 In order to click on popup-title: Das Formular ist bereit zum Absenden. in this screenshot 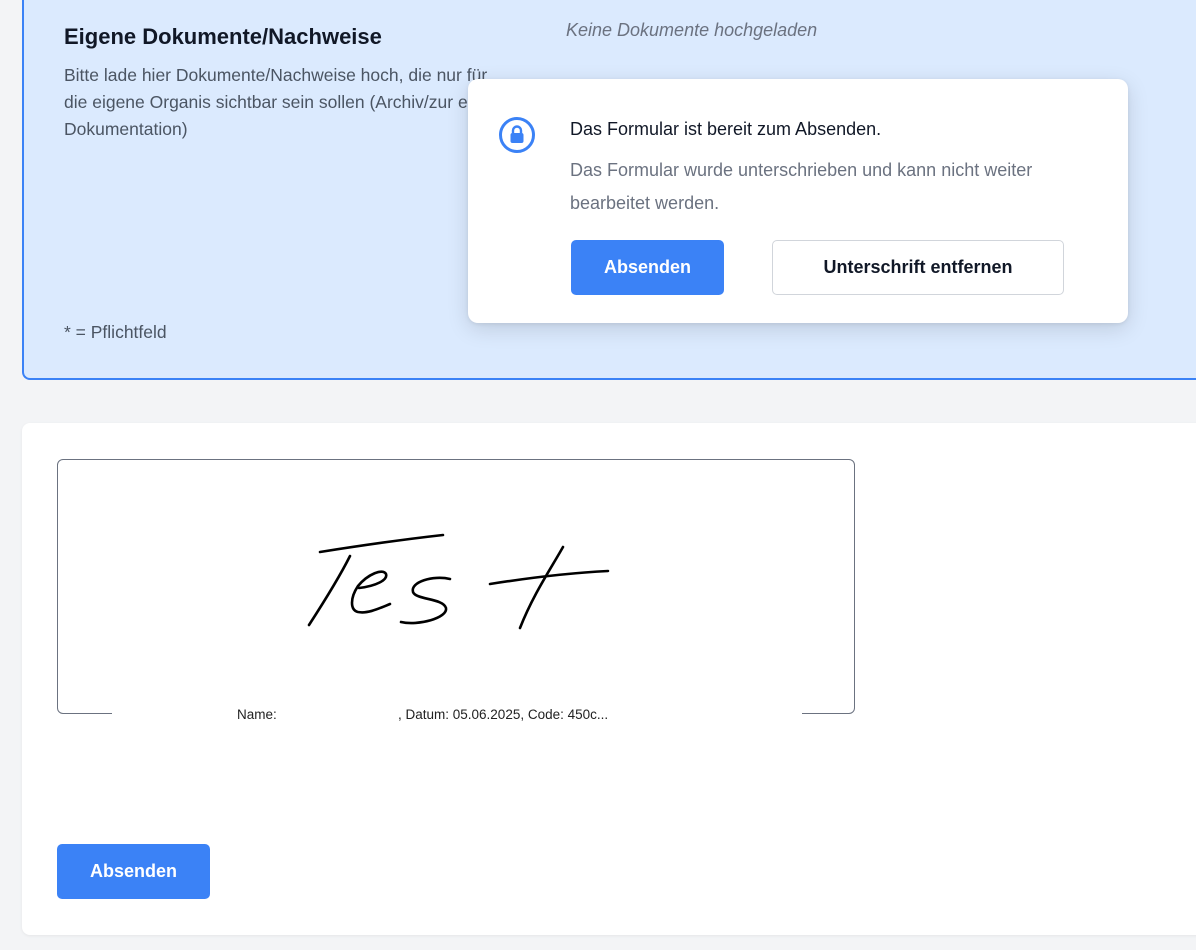, I will do `click(726, 129)`.